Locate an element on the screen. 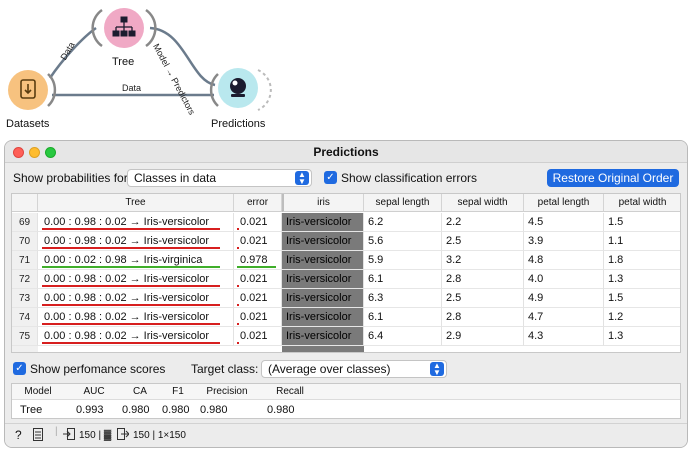 The height and width of the screenshot is (451, 692). sepal-length-cell: 6.2 is located at coordinates (403, 222).